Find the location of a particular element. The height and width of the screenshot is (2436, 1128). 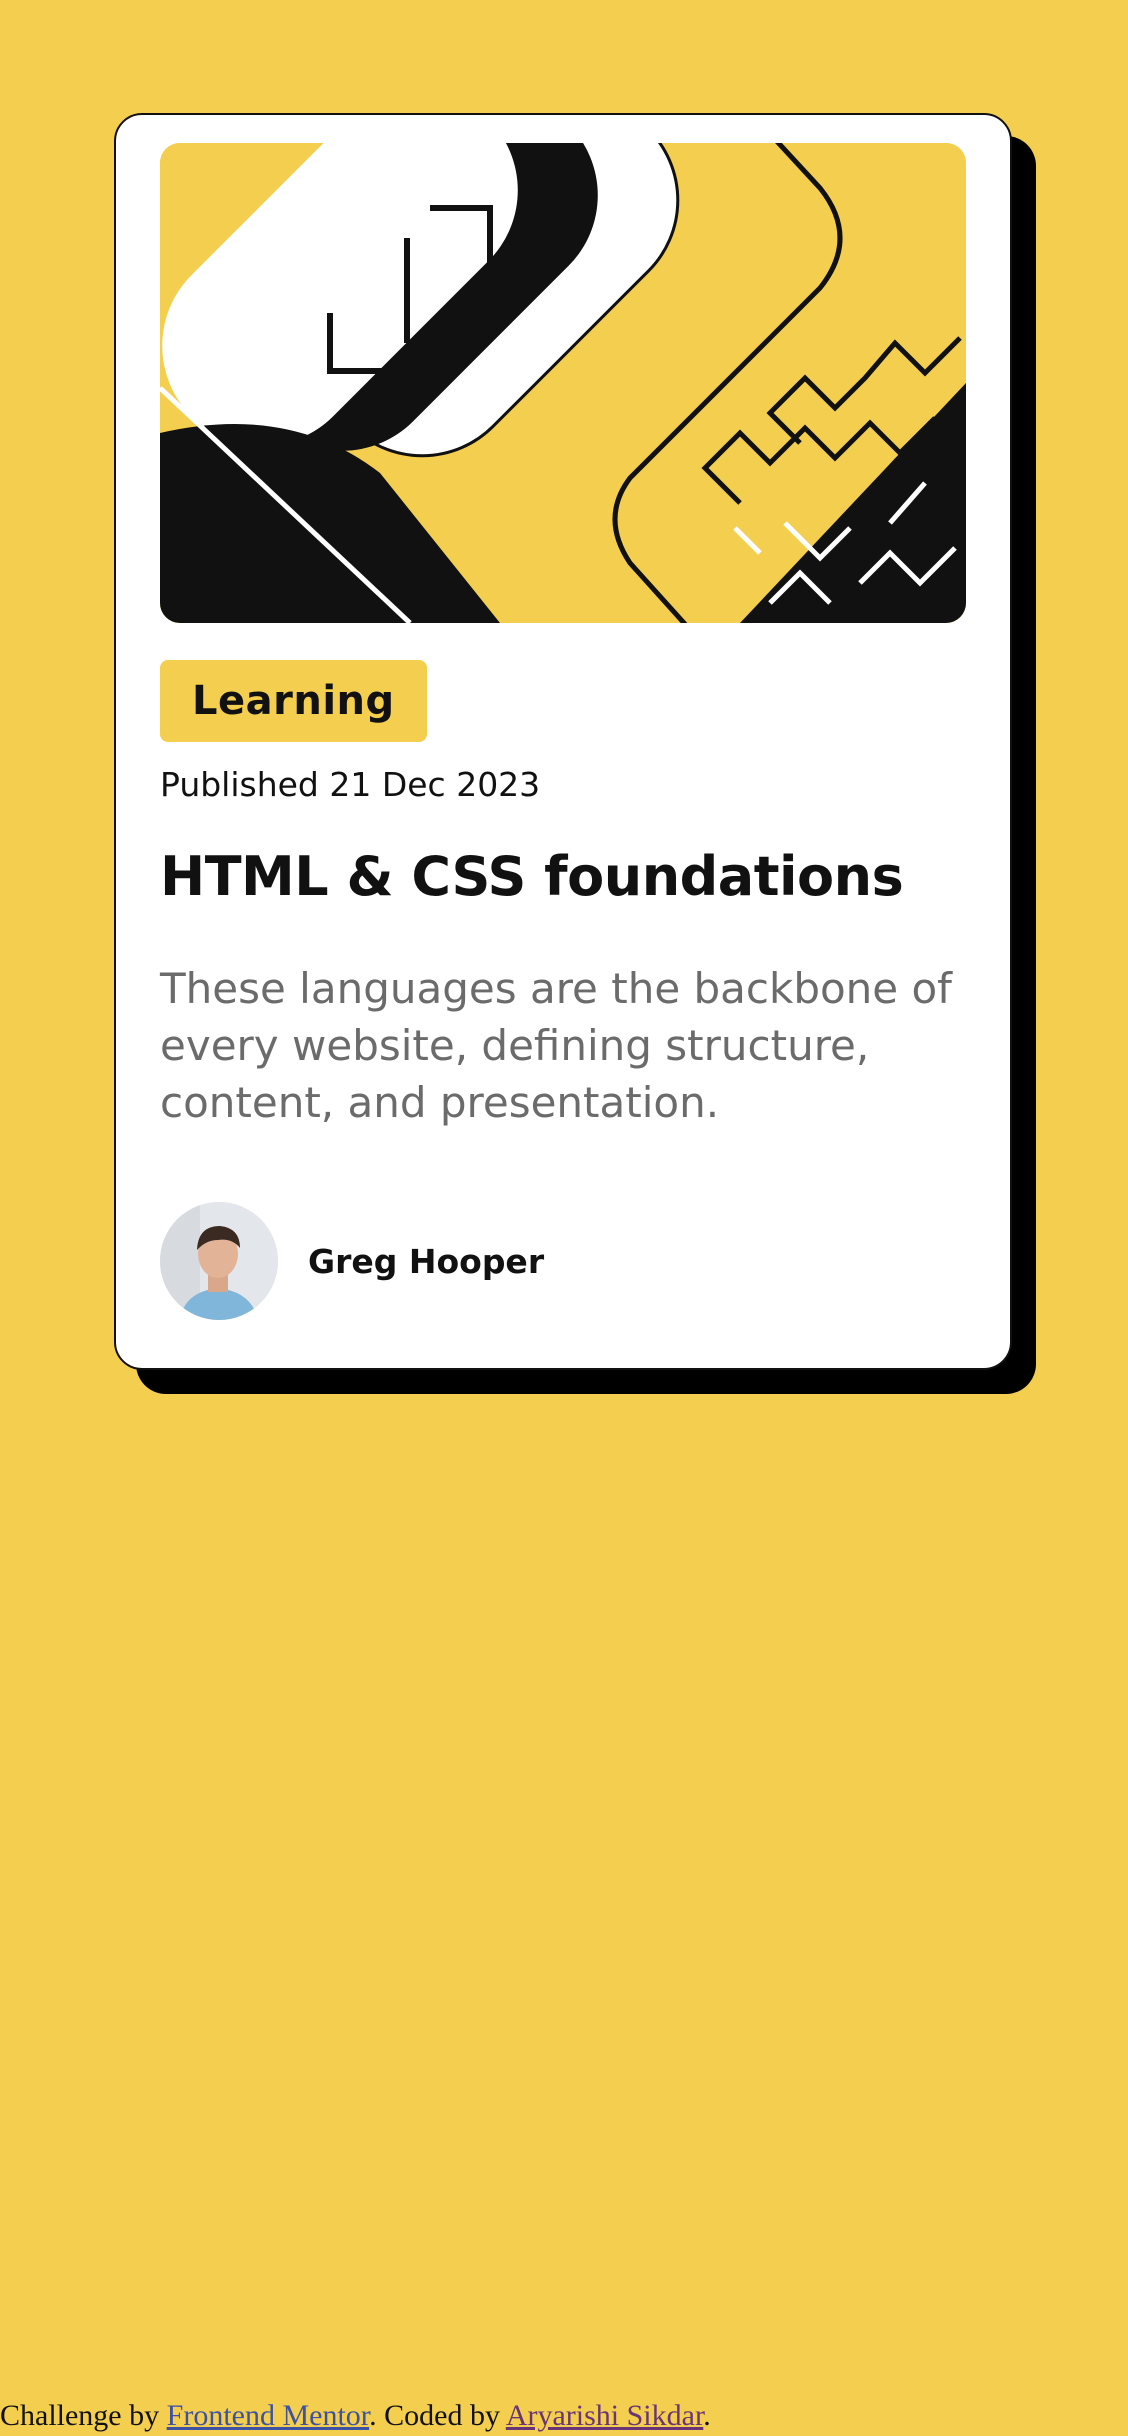

author-avatar is located at coordinates (219, 1261).